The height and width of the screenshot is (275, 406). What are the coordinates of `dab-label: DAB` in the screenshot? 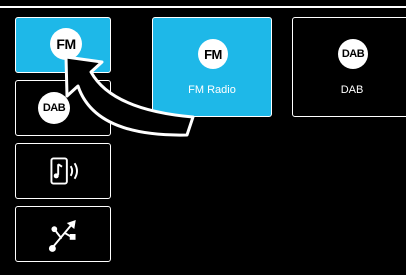 It's located at (352, 90).